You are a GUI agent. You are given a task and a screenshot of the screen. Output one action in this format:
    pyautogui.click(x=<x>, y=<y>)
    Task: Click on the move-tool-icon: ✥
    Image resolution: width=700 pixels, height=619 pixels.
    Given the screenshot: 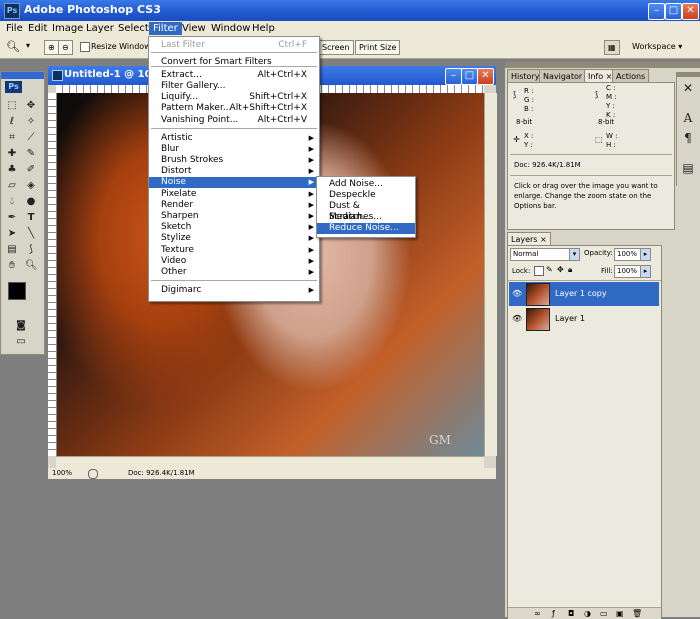 What is the action you would take?
    pyautogui.click(x=31, y=106)
    